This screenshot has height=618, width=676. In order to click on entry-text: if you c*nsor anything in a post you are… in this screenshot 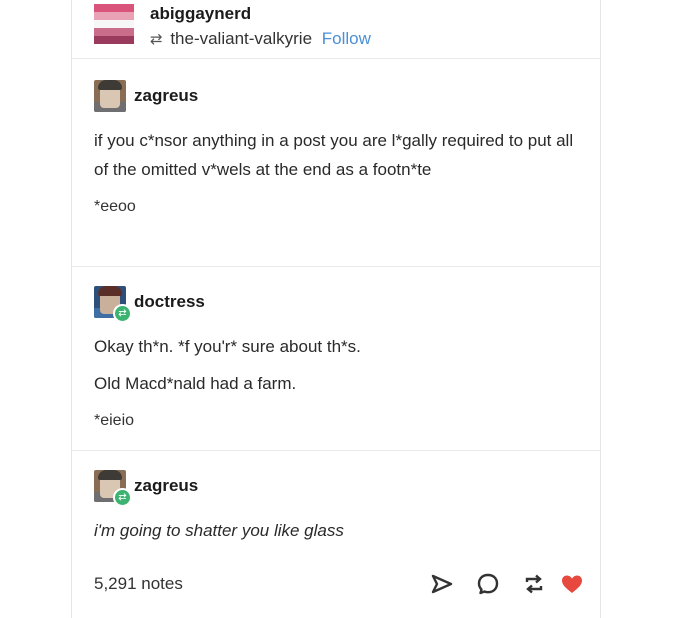, I will do `click(336, 173)`.